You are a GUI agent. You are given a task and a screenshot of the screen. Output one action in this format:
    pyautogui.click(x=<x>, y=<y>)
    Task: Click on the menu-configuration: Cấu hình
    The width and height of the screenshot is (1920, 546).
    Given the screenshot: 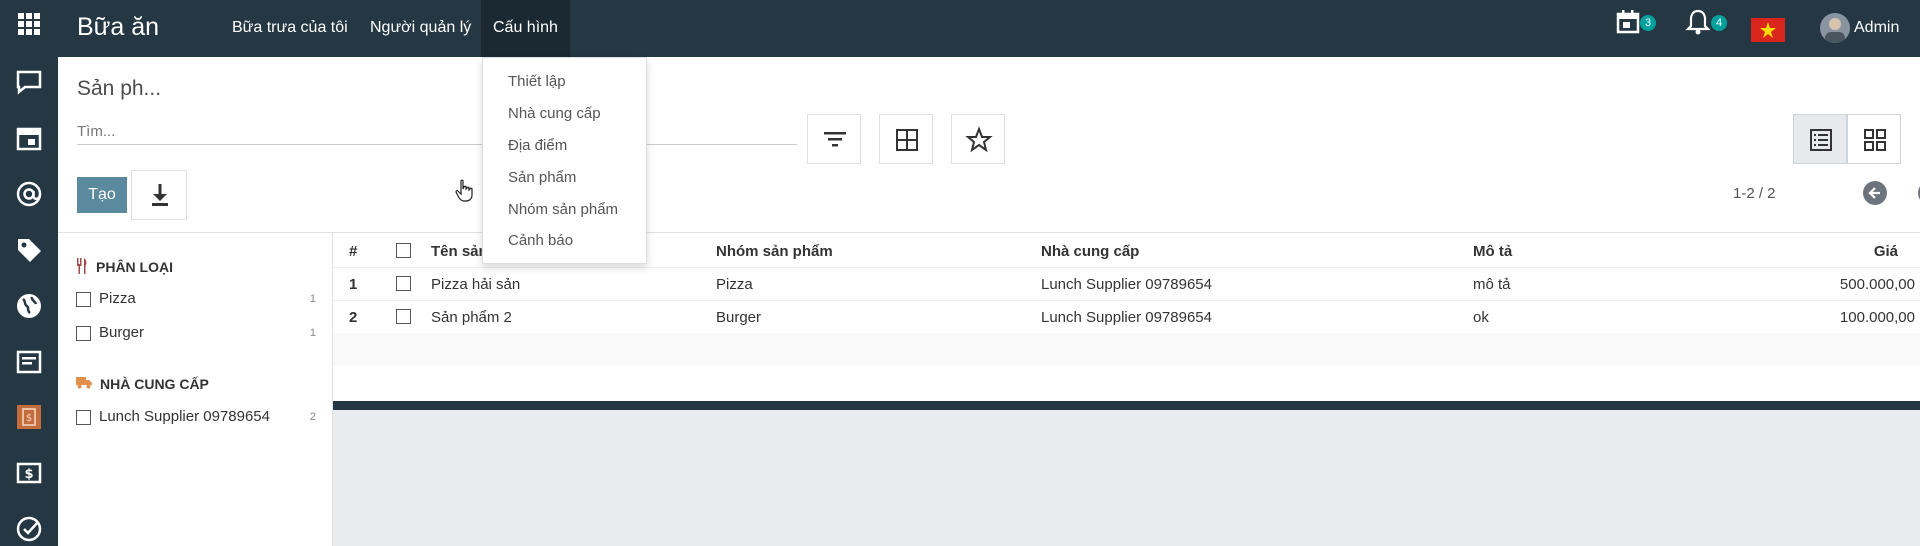 What is the action you would take?
    pyautogui.click(x=525, y=28)
    